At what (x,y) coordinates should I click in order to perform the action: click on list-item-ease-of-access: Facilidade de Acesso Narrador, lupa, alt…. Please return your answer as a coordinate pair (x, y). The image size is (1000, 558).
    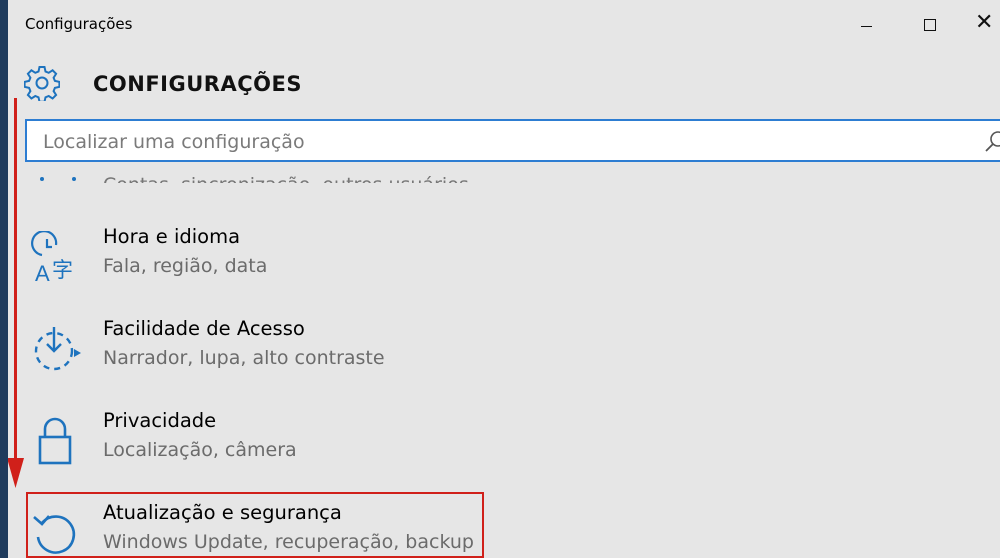
    Looking at the image, I should click on (248, 352).